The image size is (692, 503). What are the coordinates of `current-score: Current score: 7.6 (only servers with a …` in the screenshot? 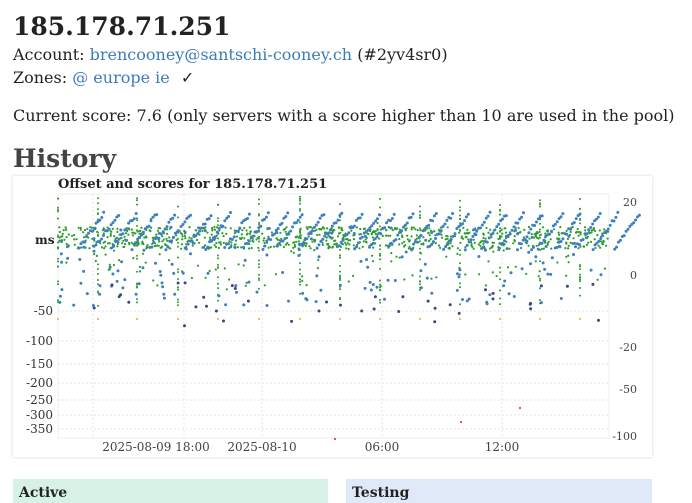 It's located at (344, 115).